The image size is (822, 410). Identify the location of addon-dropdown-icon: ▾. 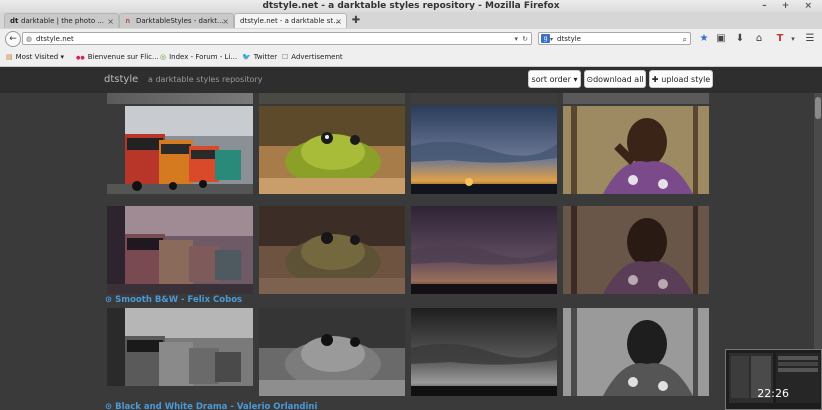
(793, 39).